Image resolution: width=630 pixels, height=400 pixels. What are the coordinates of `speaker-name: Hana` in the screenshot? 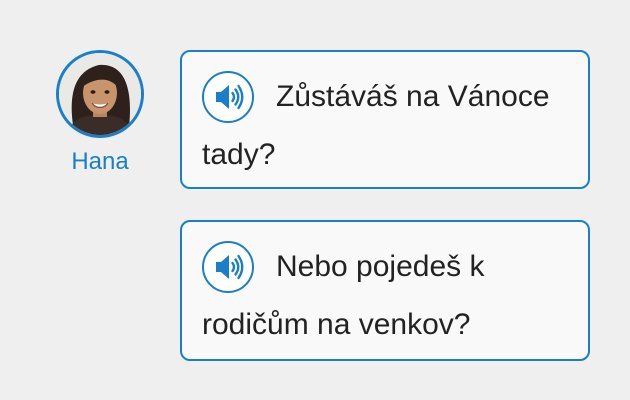 It's located at (100, 161).